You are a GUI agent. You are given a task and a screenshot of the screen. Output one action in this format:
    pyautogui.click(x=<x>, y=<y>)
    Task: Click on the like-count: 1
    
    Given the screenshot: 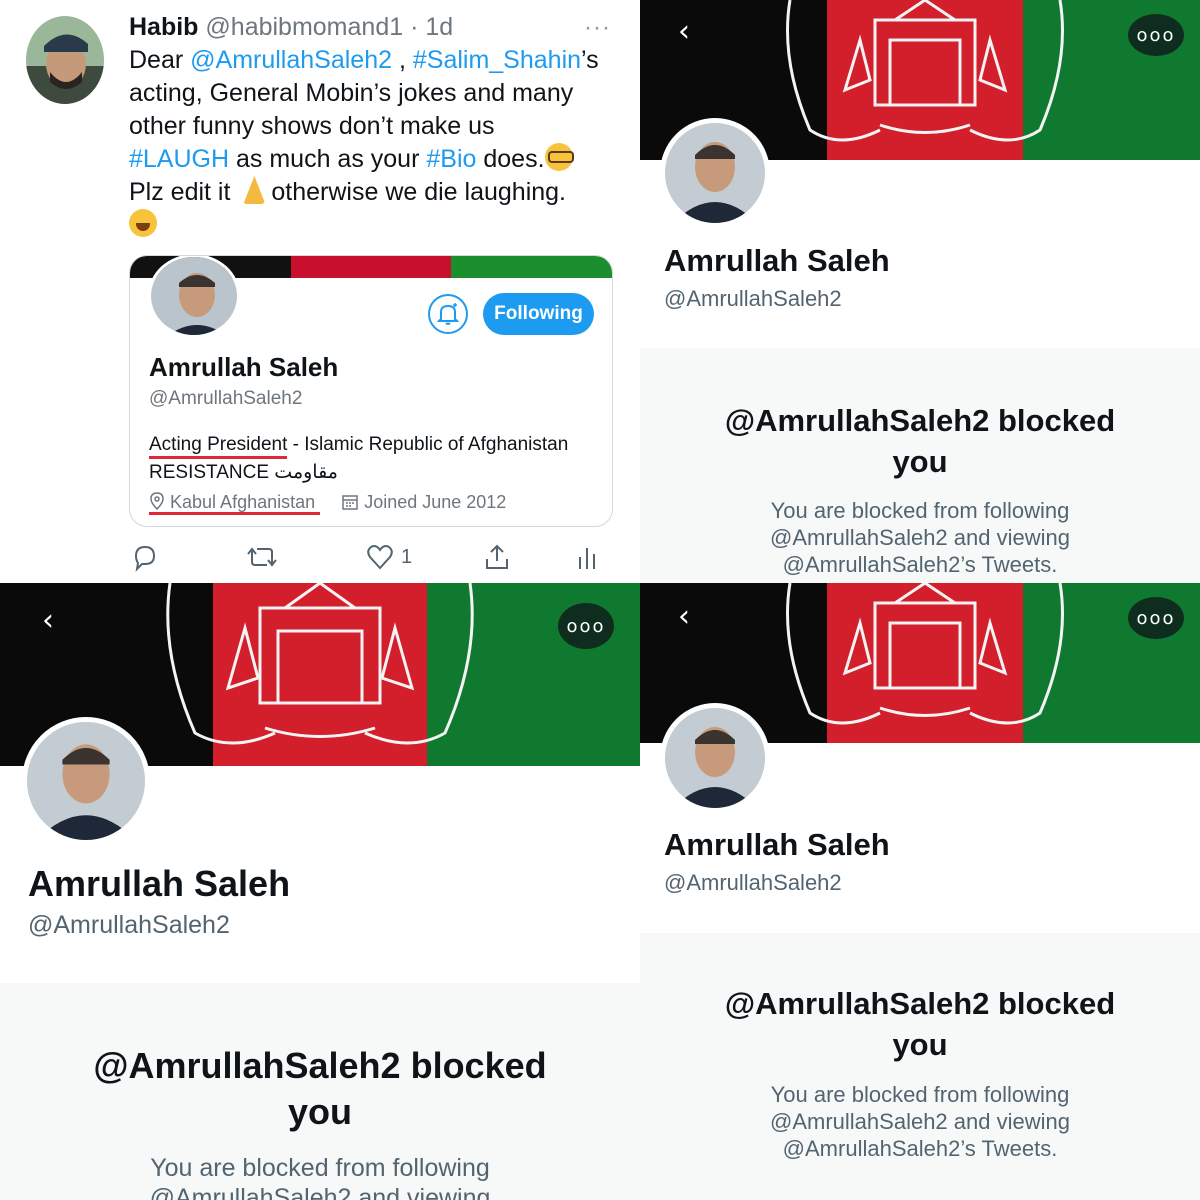 What is the action you would take?
    pyautogui.click(x=407, y=556)
    